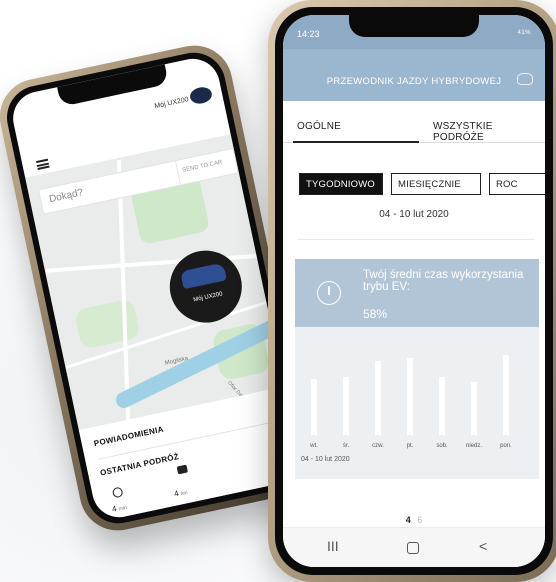 The height and width of the screenshot is (582, 556). I want to click on back-button: <, so click(483, 546).